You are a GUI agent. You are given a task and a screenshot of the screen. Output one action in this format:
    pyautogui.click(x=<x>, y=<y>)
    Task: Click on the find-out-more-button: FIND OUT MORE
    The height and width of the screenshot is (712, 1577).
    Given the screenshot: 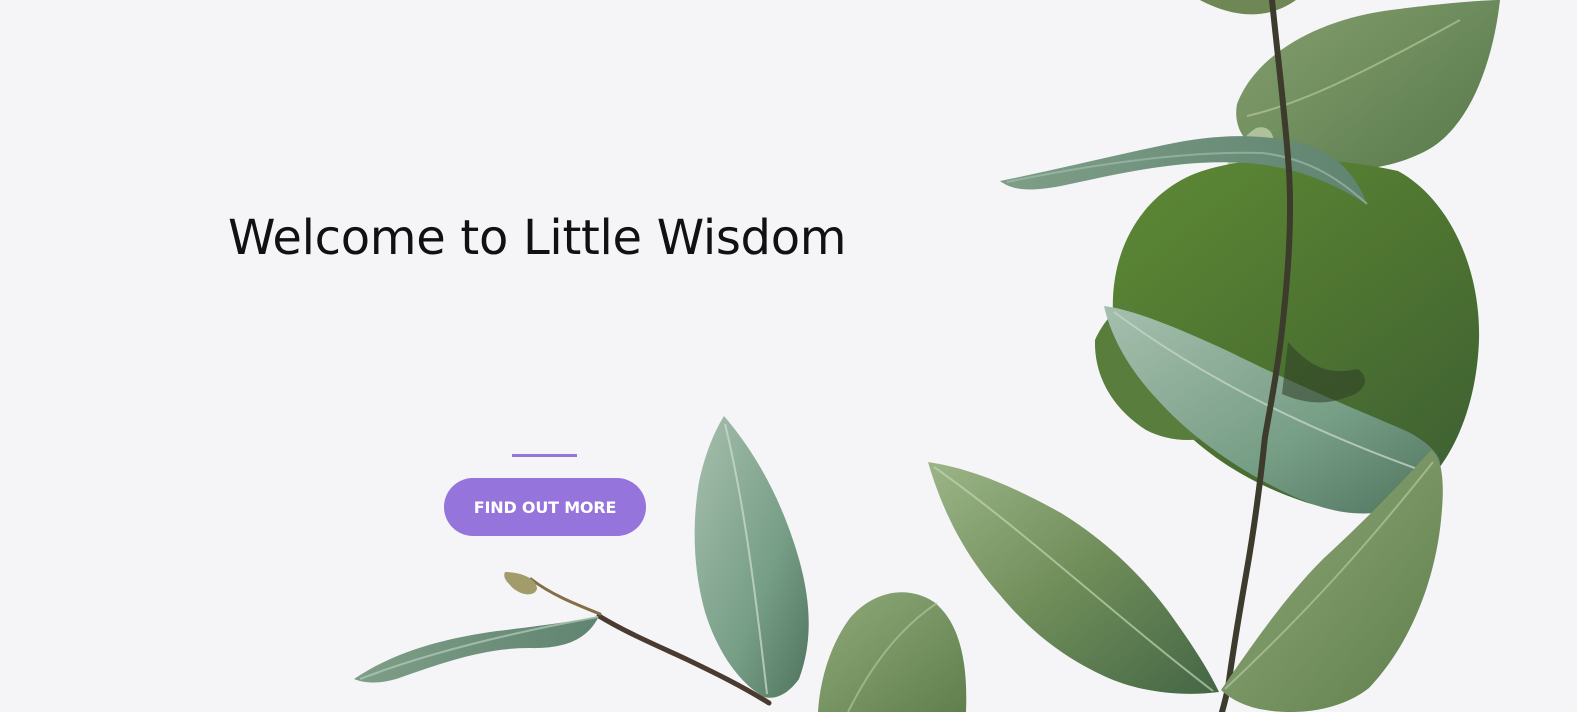 What is the action you would take?
    pyautogui.click(x=545, y=507)
    